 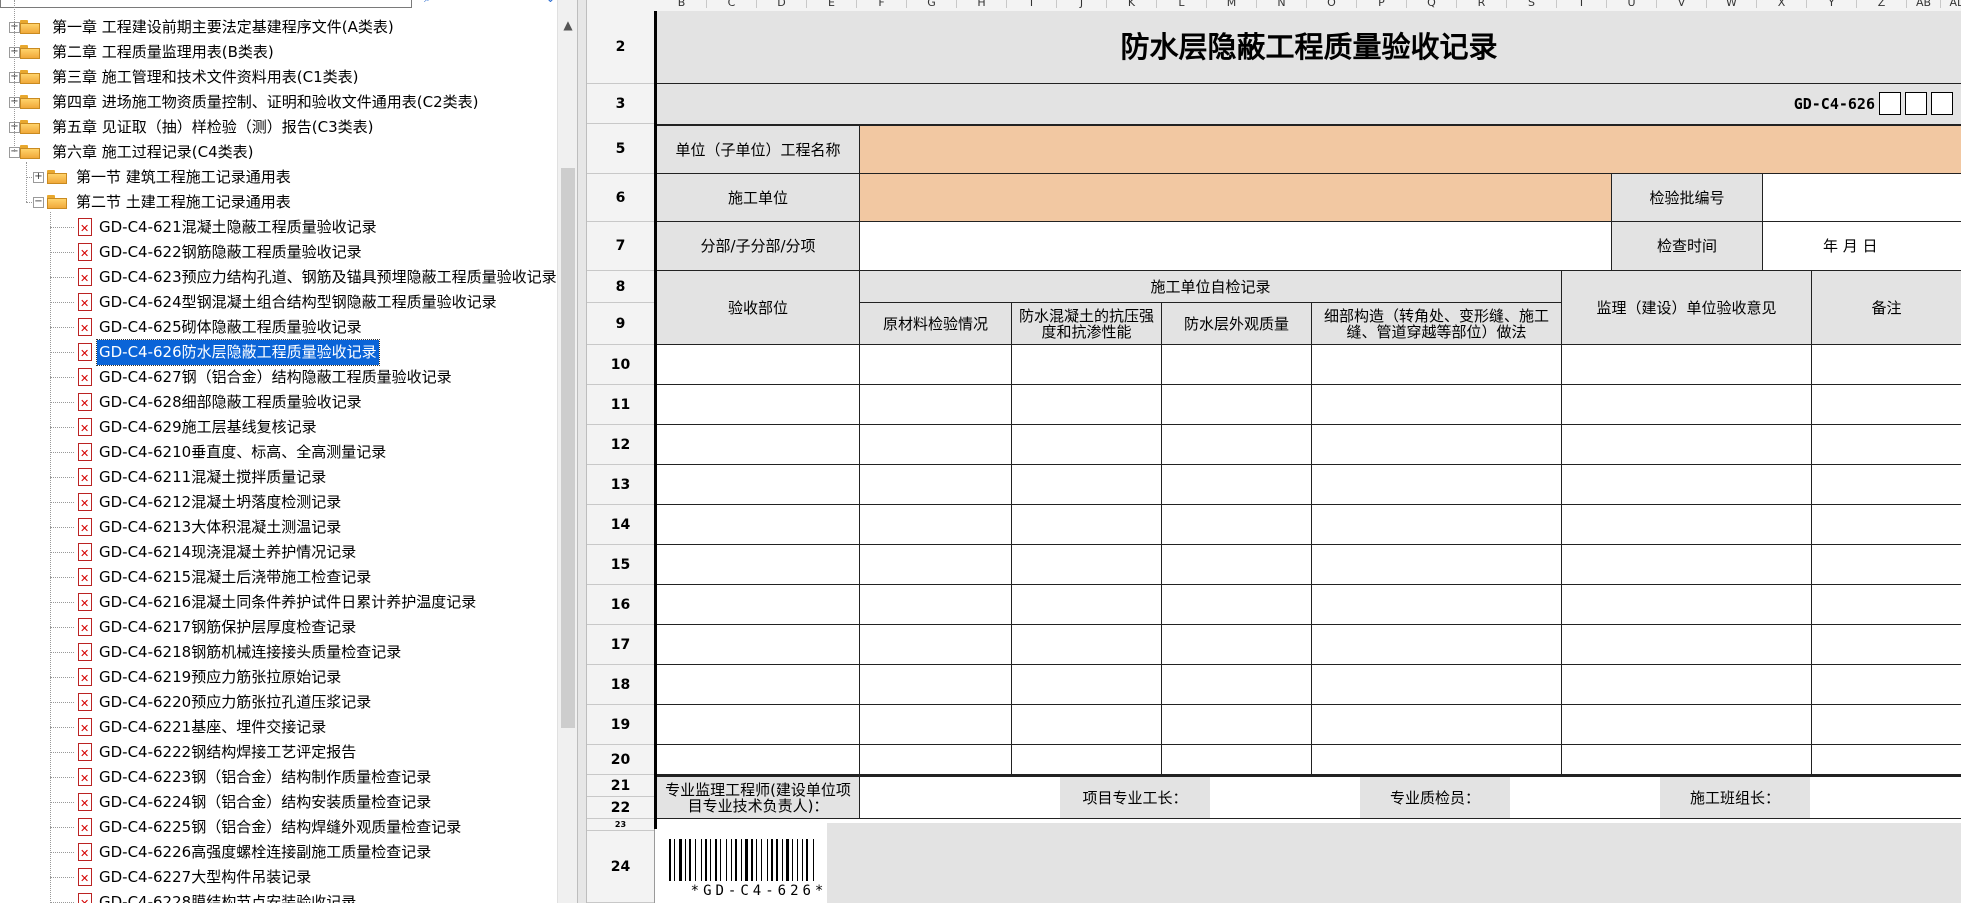 What do you see at coordinates (1482, 4) in the screenshot?
I see `column-header-R: R` at bounding box center [1482, 4].